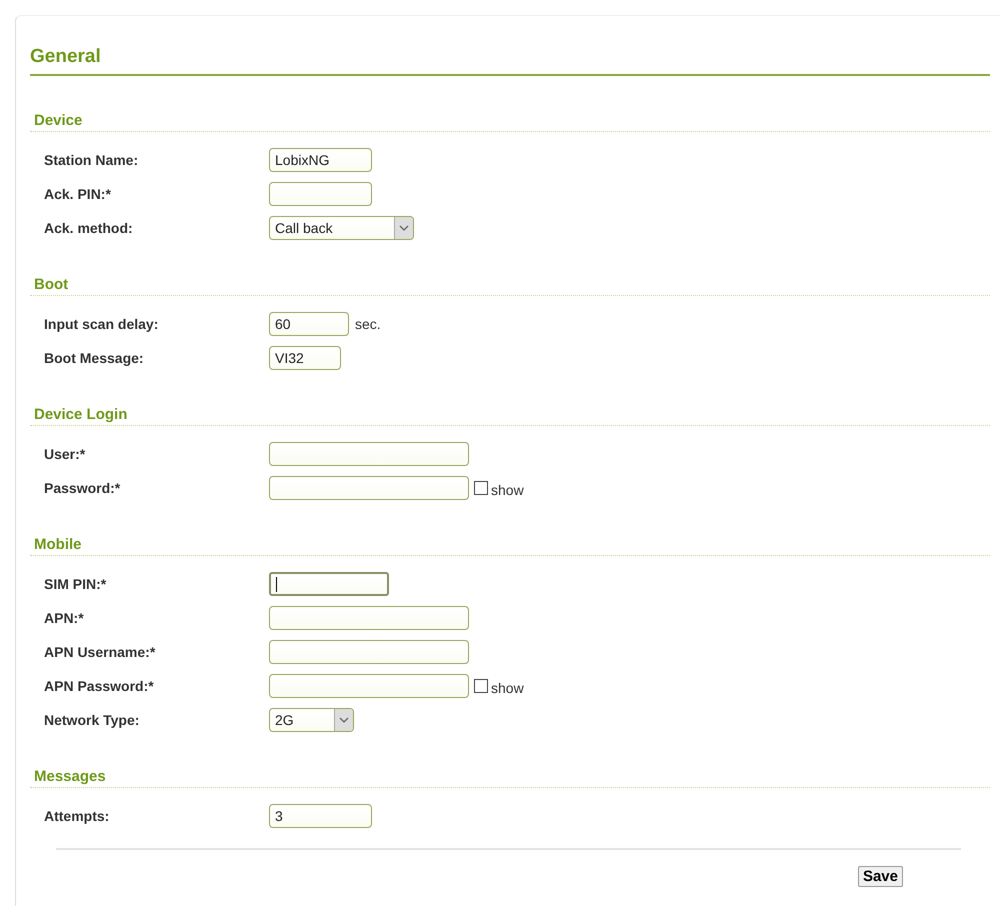  What do you see at coordinates (92, 160) in the screenshot?
I see `field-label: Station Name:` at bounding box center [92, 160].